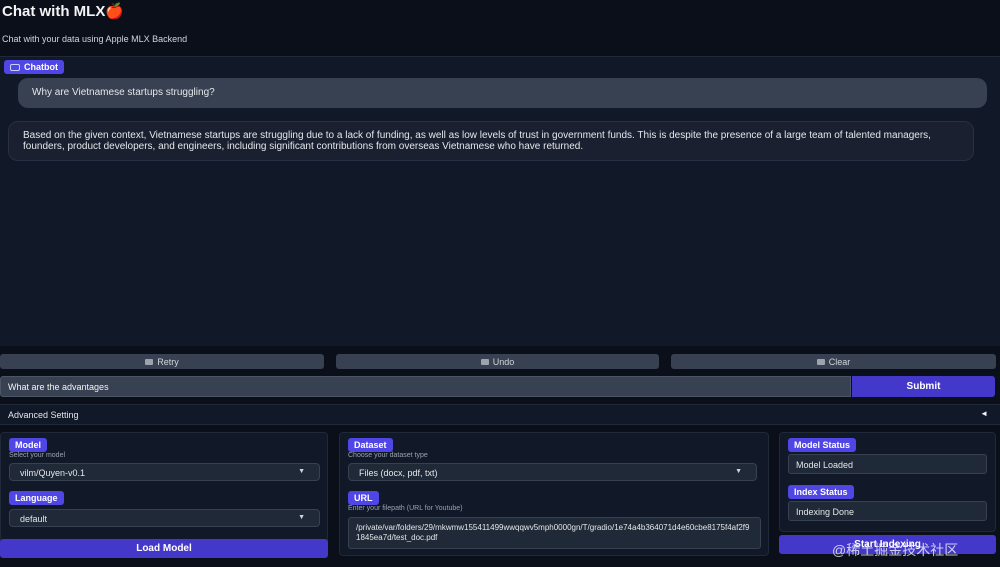  What do you see at coordinates (63, 11) in the screenshot?
I see `app-title: Chat with MLX🍎` at bounding box center [63, 11].